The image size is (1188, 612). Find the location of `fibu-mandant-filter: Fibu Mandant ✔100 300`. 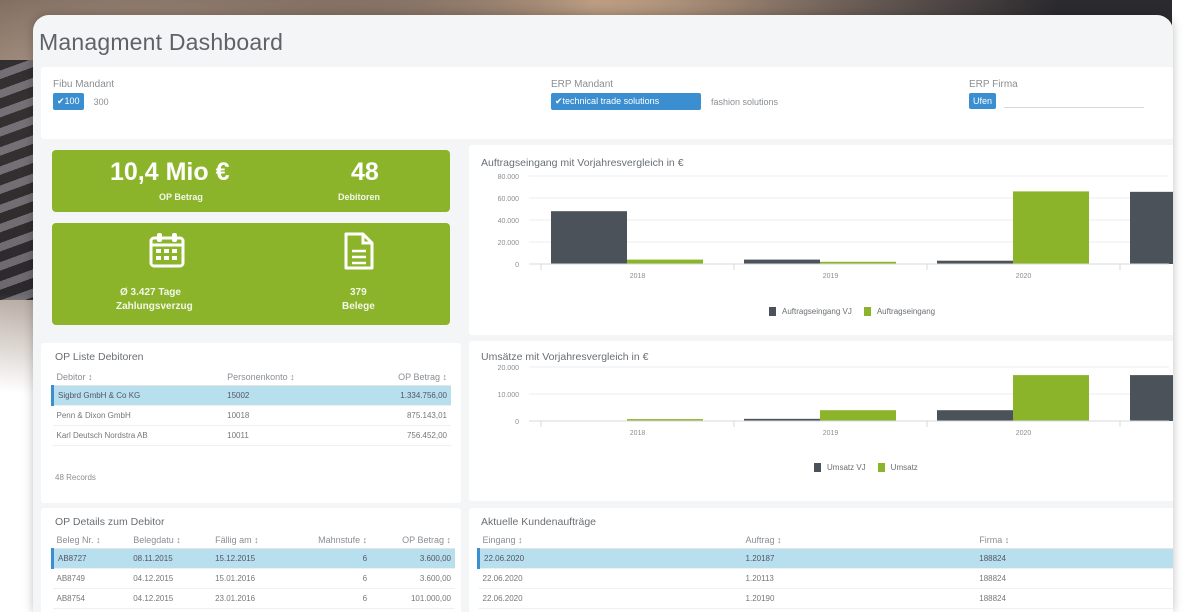

fibu-mandant-filter: Fibu Mandant ✔100 300 is located at coordinates (83, 94).